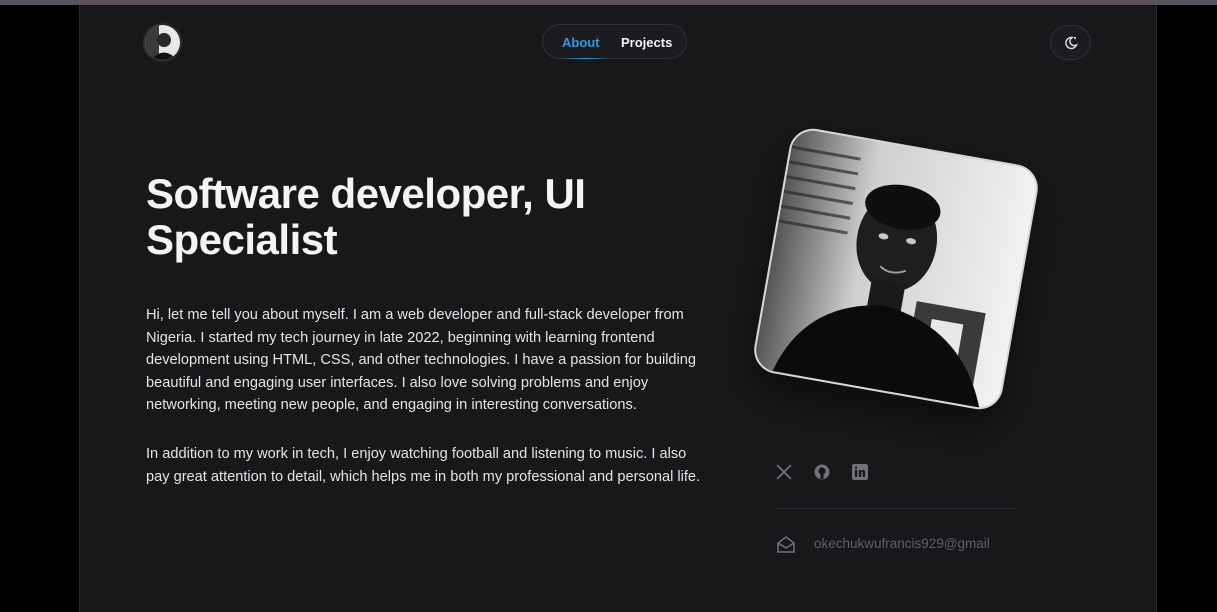 This screenshot has height=612, width=1217. I want to click on theme-toggle-button, so click(1070, 42).